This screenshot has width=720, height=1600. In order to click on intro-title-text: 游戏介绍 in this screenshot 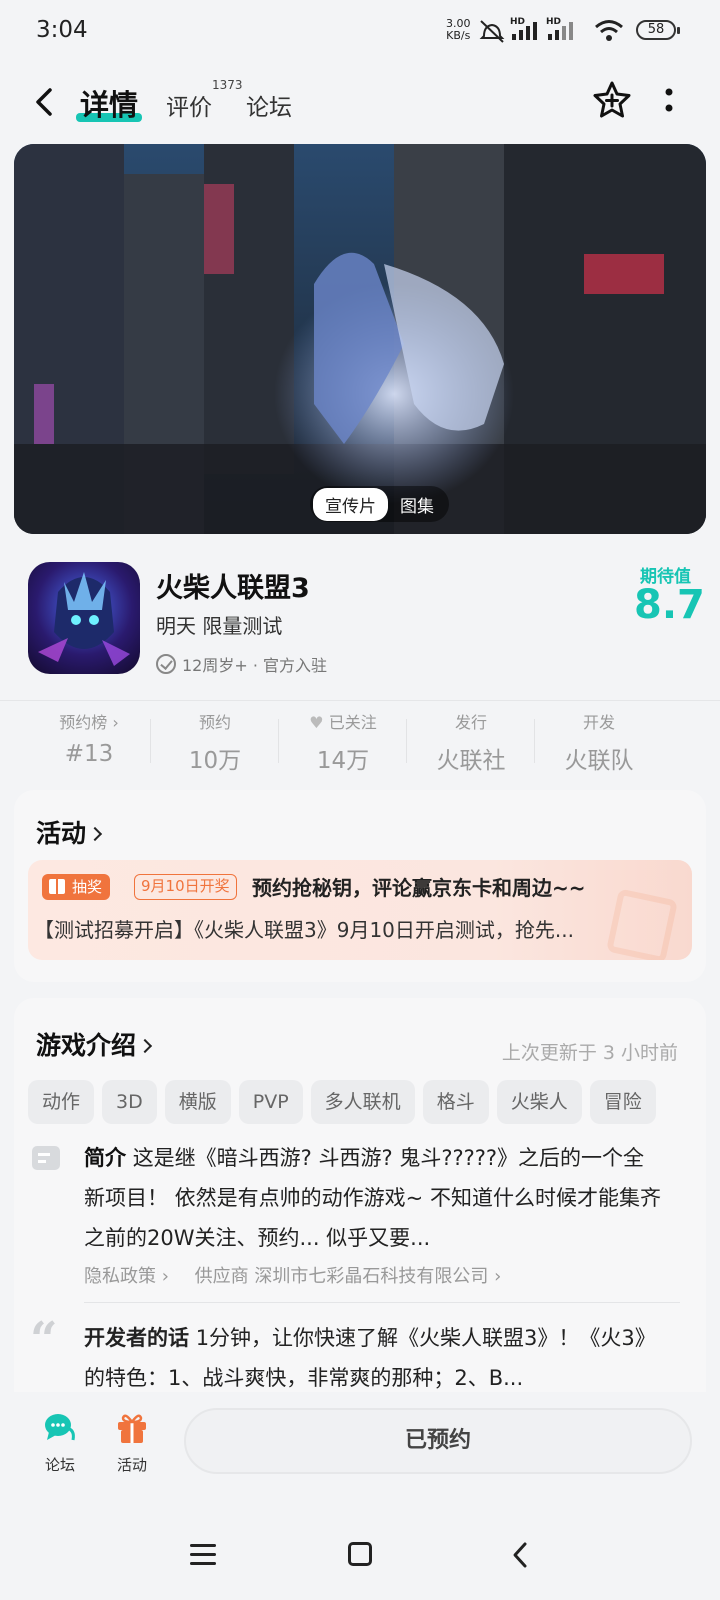, I will do `click(86, 1045)`.